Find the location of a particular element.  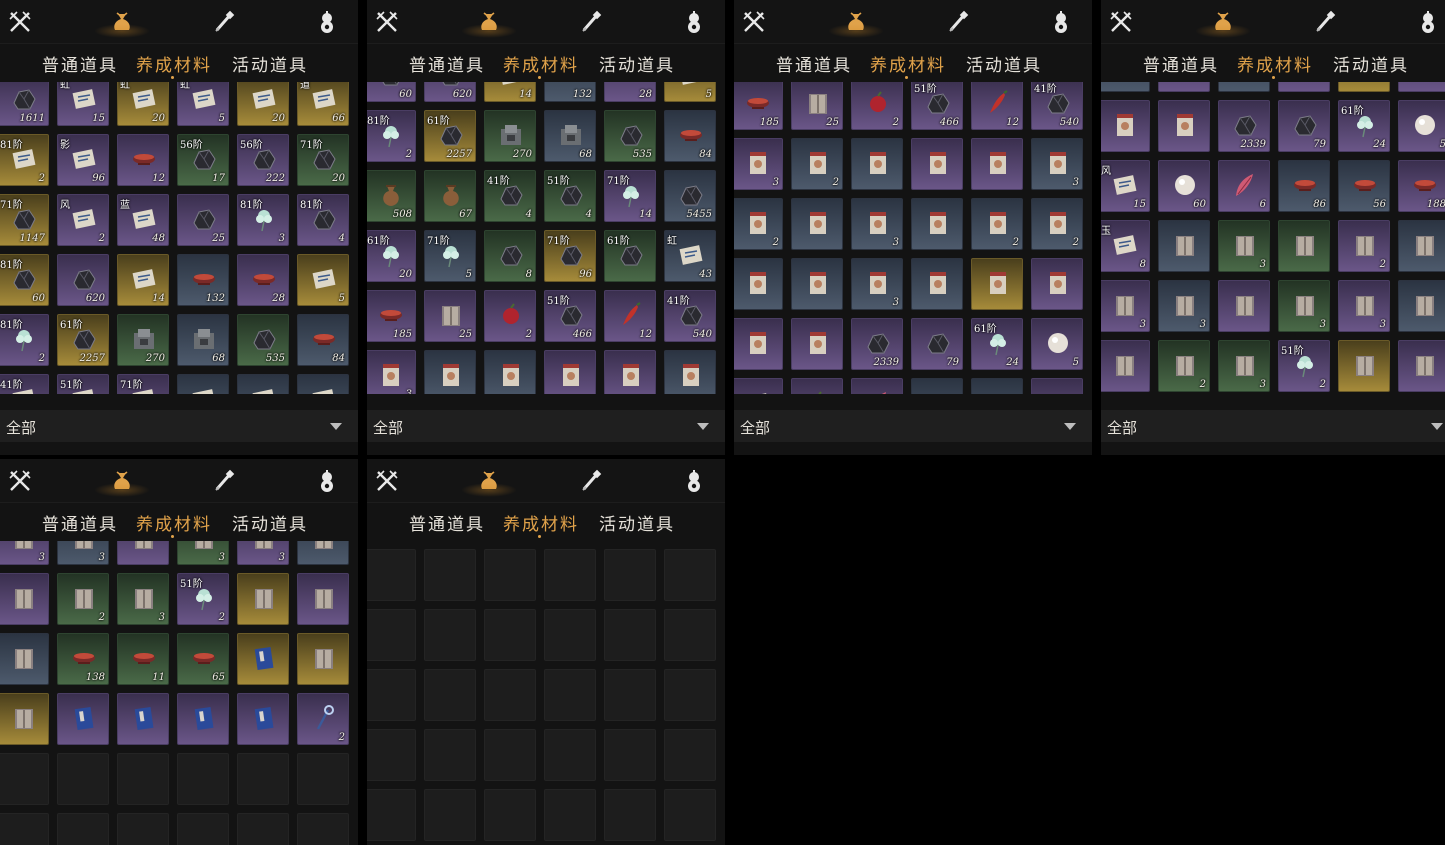

item-slot: 81阶 4 is located at coordinates (323, 220).